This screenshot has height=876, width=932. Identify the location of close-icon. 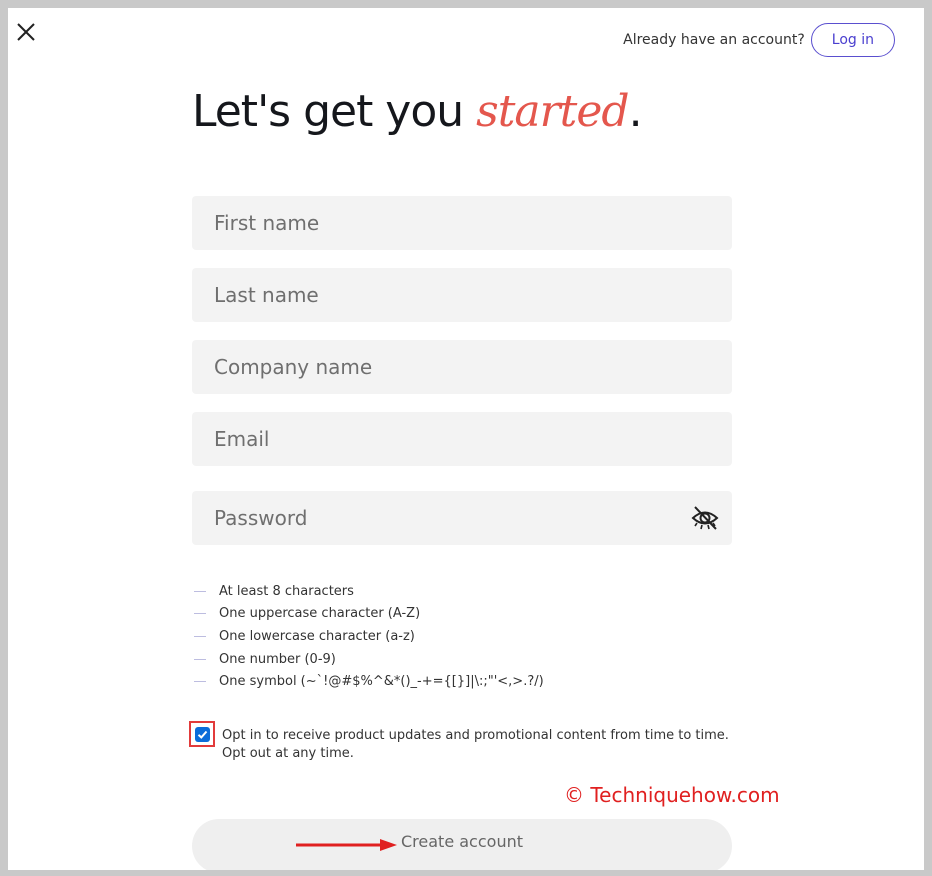
(26, 32).